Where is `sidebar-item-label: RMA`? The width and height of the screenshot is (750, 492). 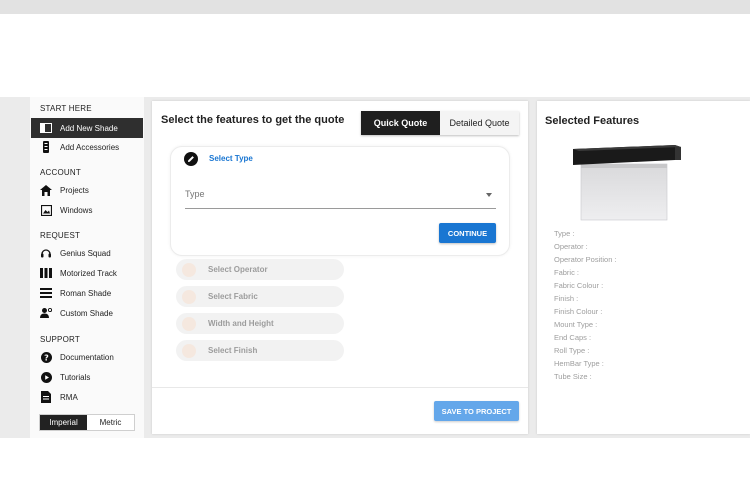 sidebar-item-label: RMA is located at coordinates (69, 397).